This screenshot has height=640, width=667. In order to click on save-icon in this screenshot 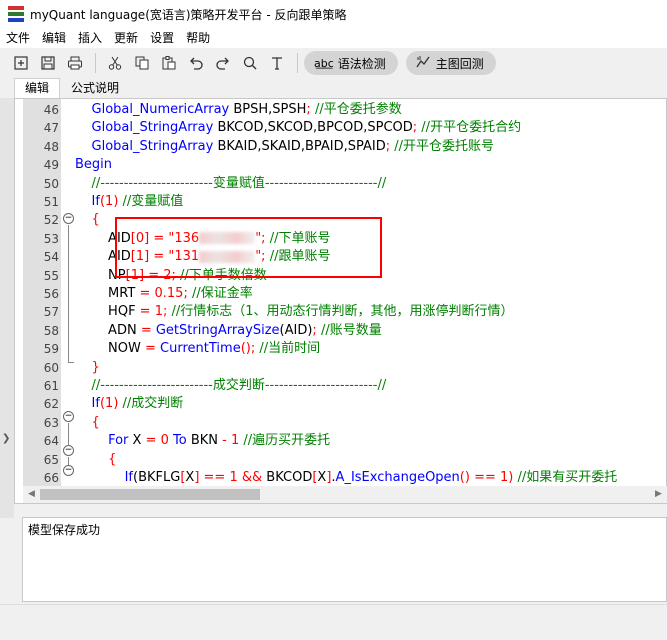, I will do `click(48, 63)`.